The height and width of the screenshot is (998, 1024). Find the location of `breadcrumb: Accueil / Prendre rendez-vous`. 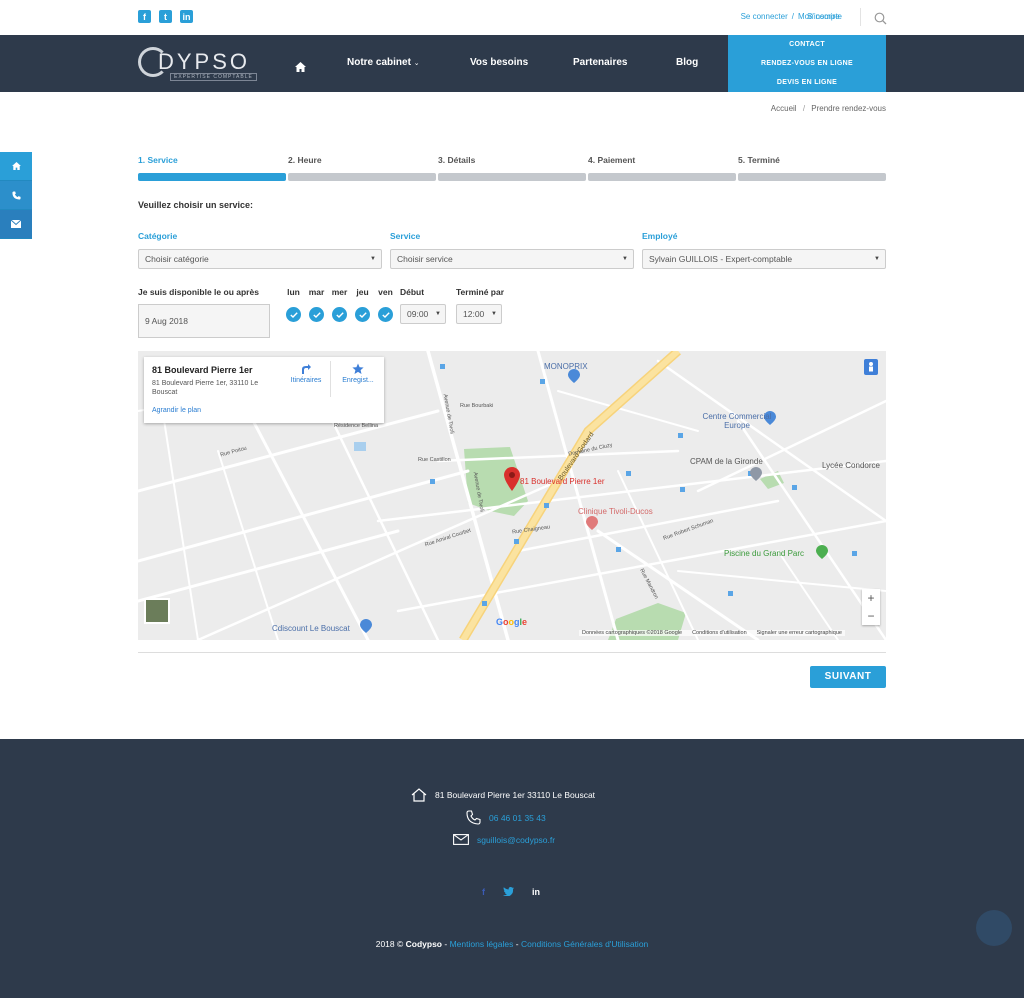

breadcrumb: Accueil / Prendre rendez-vous is located at coordinates (828, 108).